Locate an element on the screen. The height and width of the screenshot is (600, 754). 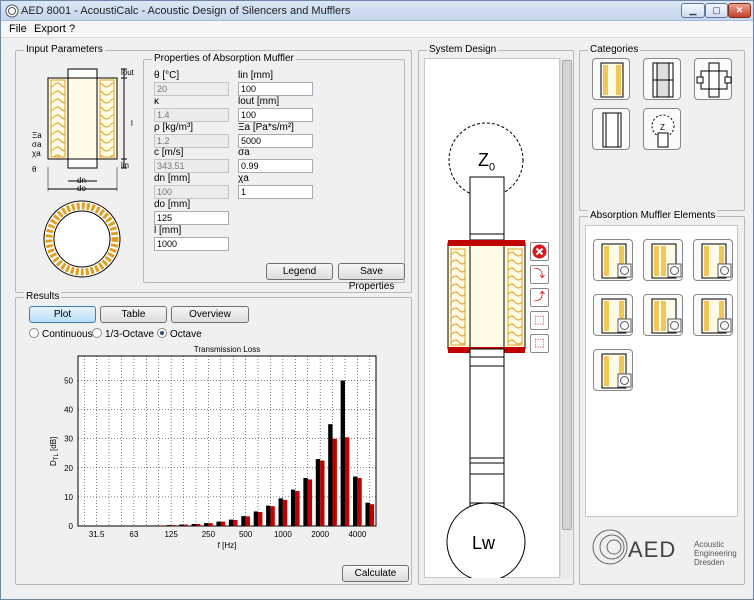
tab-table: Table is located at coordinates (133, 314).